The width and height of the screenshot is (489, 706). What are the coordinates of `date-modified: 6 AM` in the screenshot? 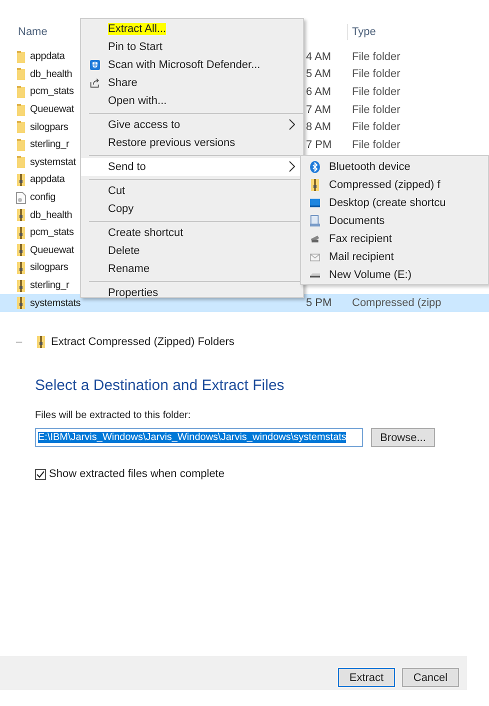 It's located at (319, 92).